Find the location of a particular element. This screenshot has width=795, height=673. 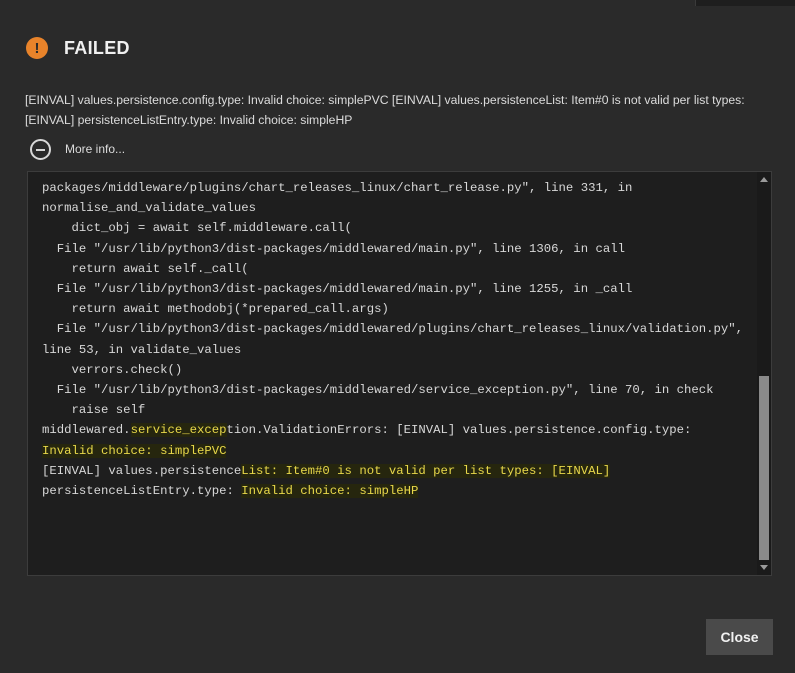

collapse-minus-icon is located at coordinates (40, 149).